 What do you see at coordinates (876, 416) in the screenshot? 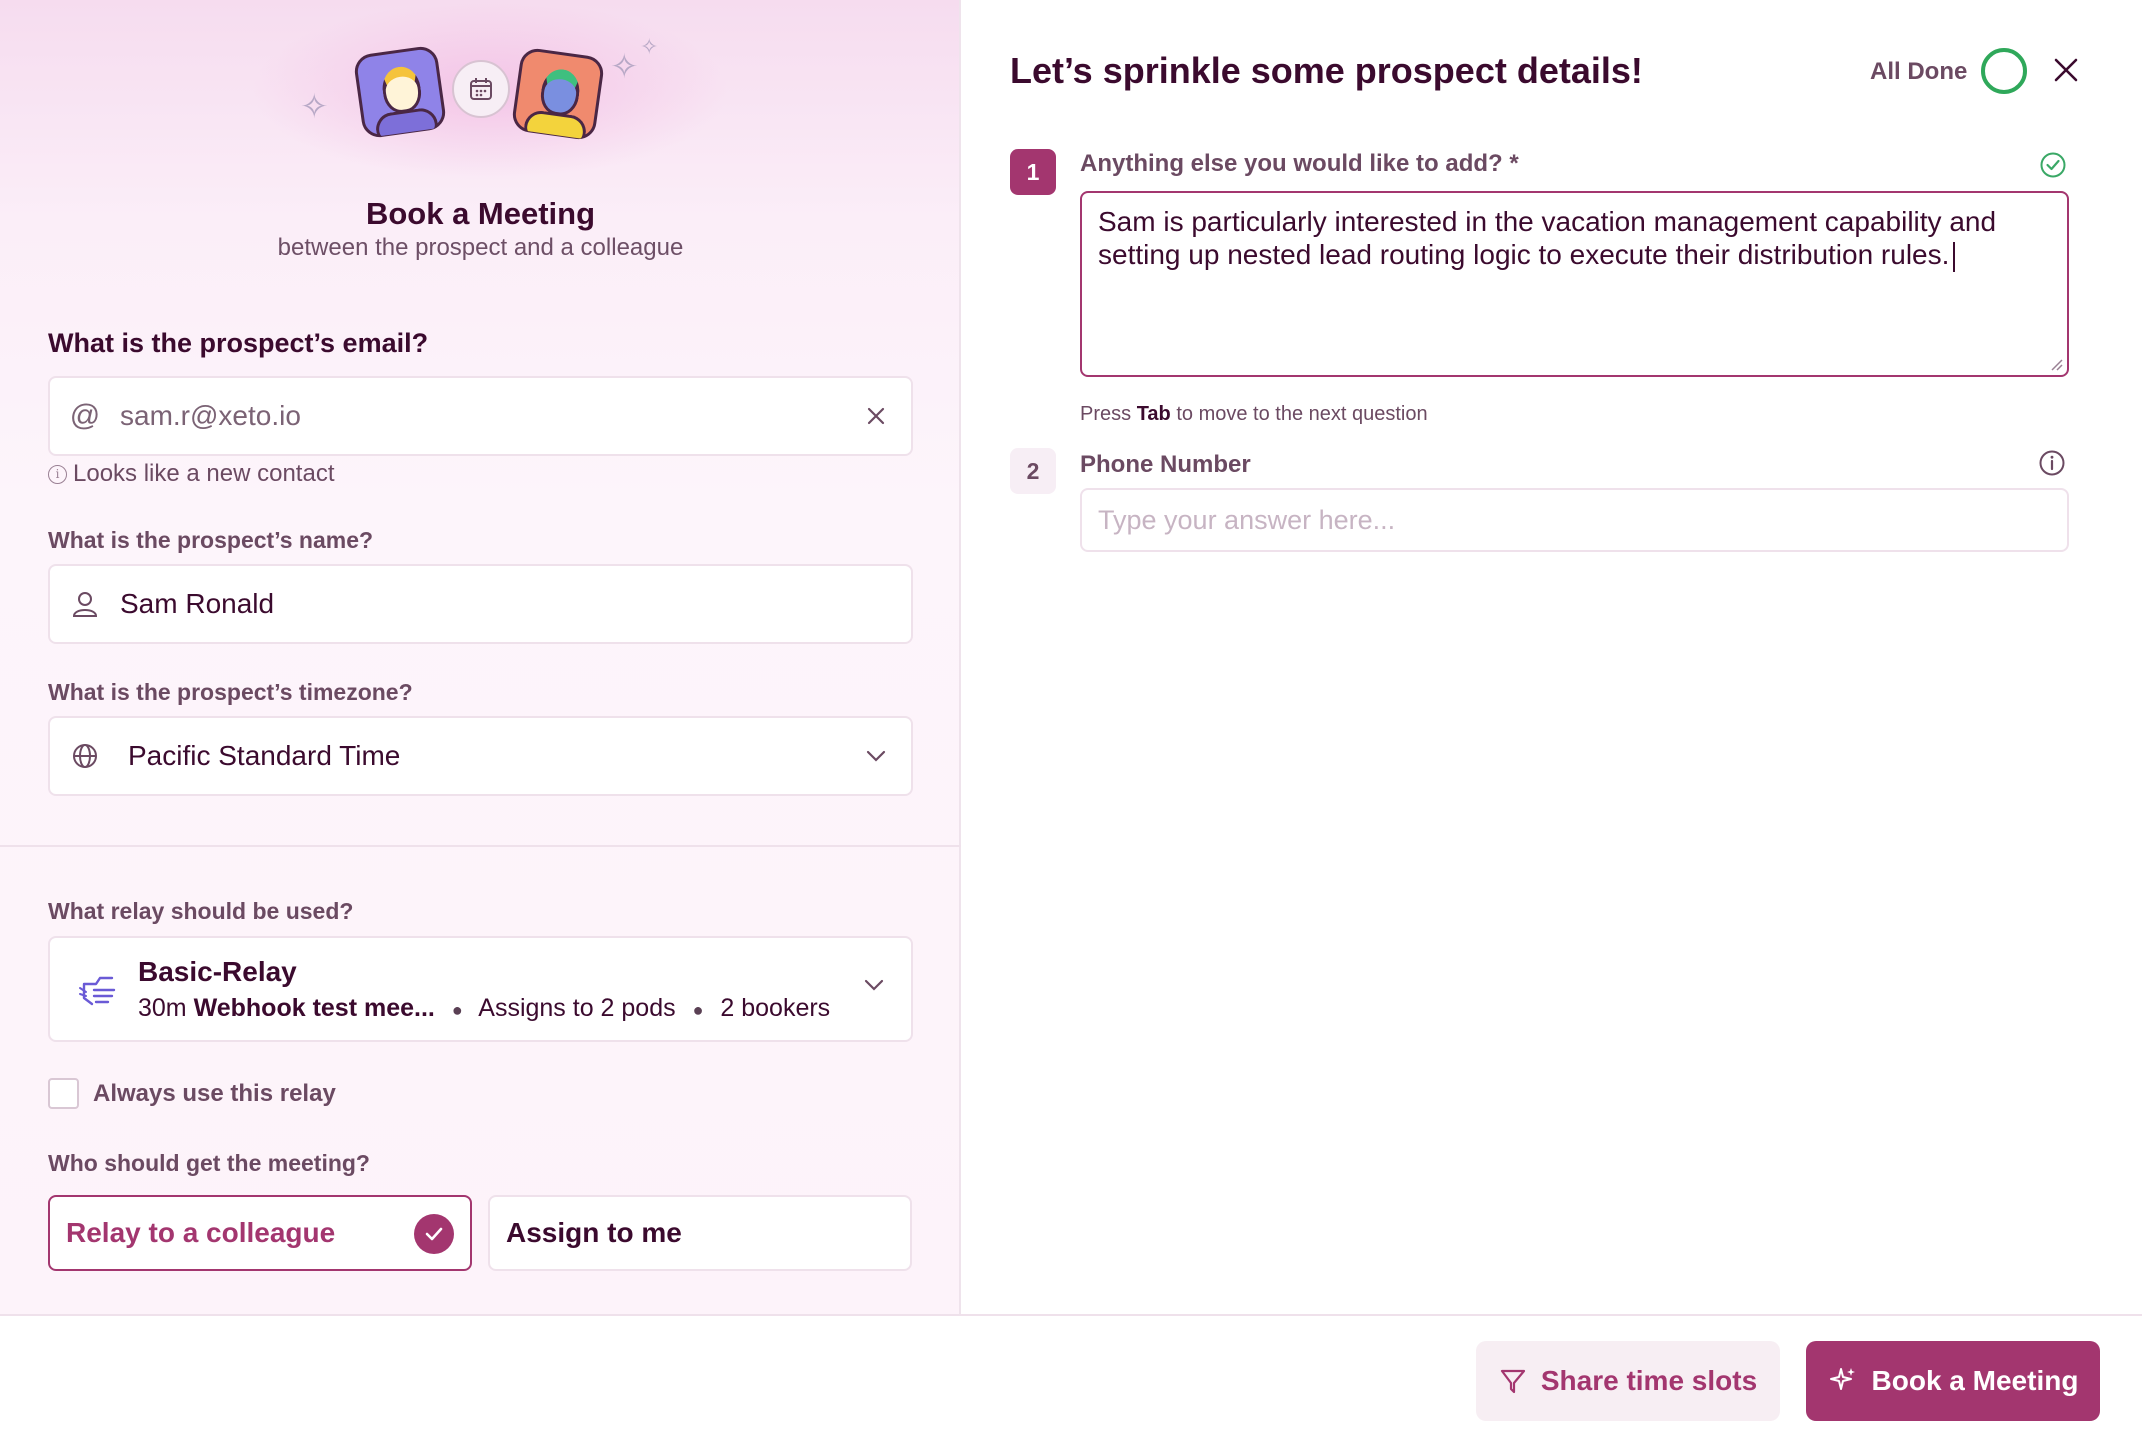
I see `clear-email-icon` at bounding box center [876, 416].